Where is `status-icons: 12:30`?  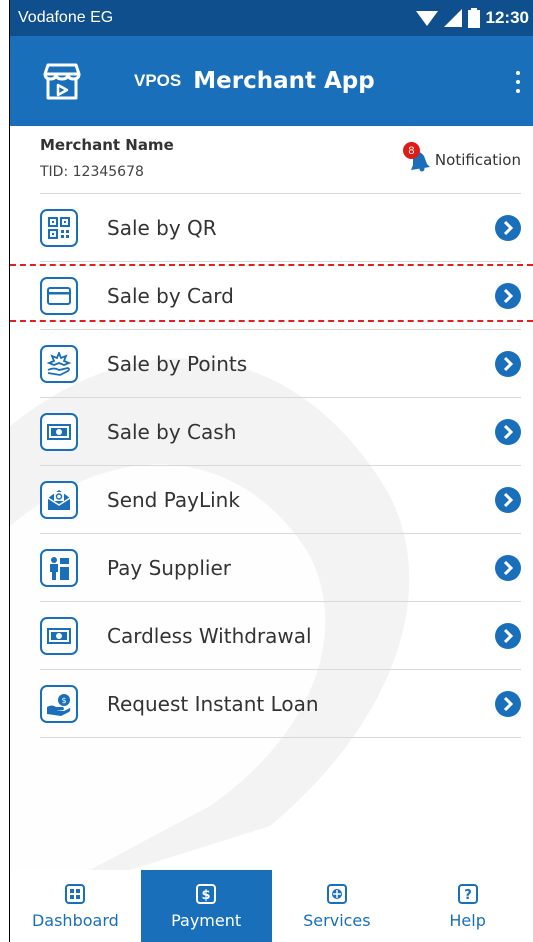
status-icons: 12:30 is located at coordinates (474, 18).